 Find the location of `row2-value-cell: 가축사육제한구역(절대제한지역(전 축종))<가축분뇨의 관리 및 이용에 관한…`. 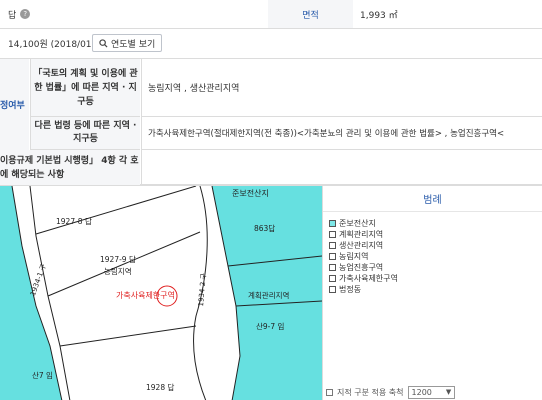

row2-value-cell: 가축사육제한구역(절대제한지역(전 축종))<가축분뇨의 관리 및 이용에 관한… is located at coordinates (341, 133).